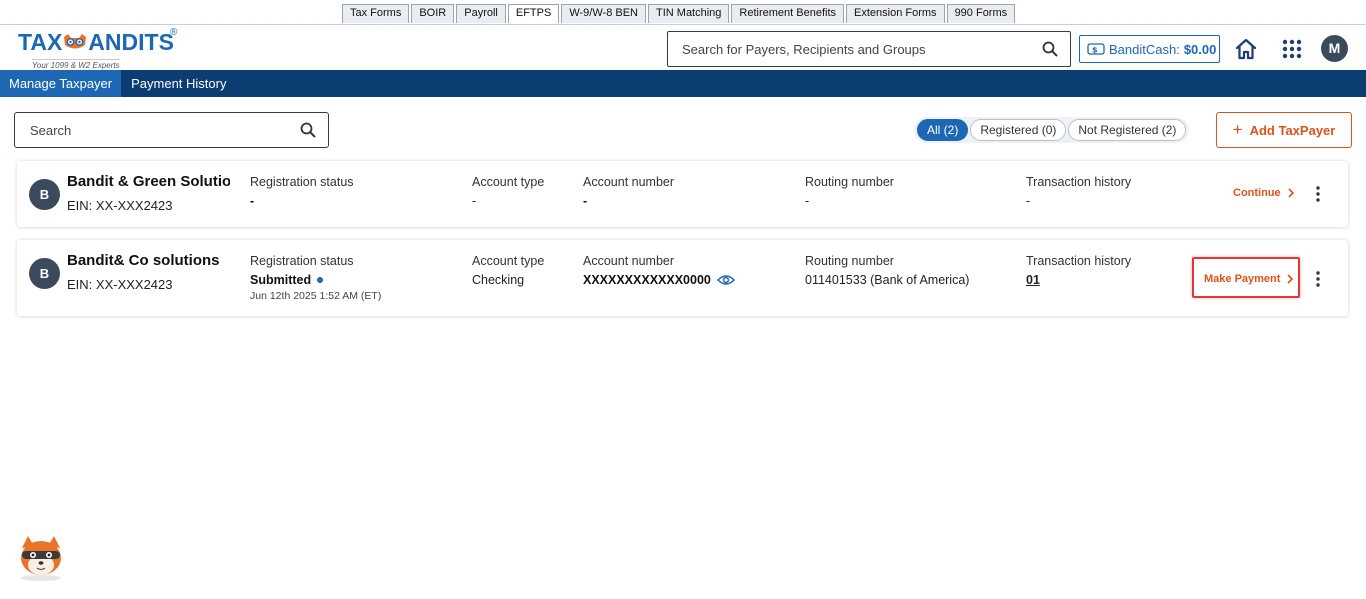 The height and width of the screenshot is (599, 1366). Describe the element at coordinates (498, 280) in the screenshot. I see `account-type-value: Checking` at that location.